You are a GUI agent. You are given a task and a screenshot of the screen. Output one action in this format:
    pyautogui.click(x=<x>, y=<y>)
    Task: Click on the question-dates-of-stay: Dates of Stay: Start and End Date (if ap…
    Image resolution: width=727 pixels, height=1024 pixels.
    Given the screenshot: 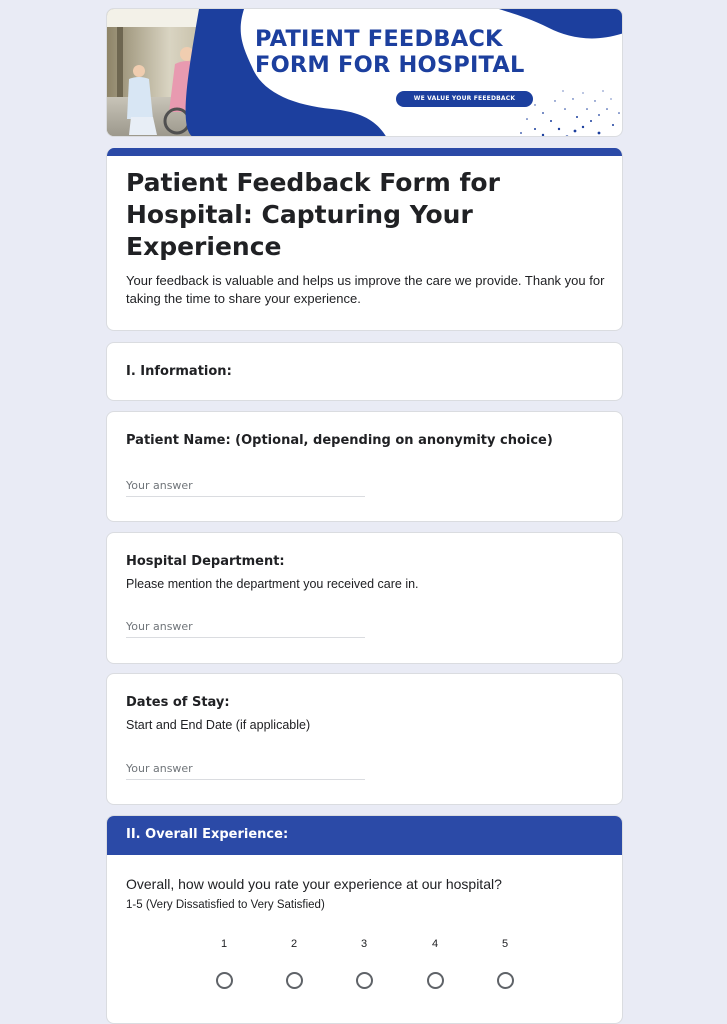 What is the action you would take?
    pyautogui.click(x=364, y=739)
    